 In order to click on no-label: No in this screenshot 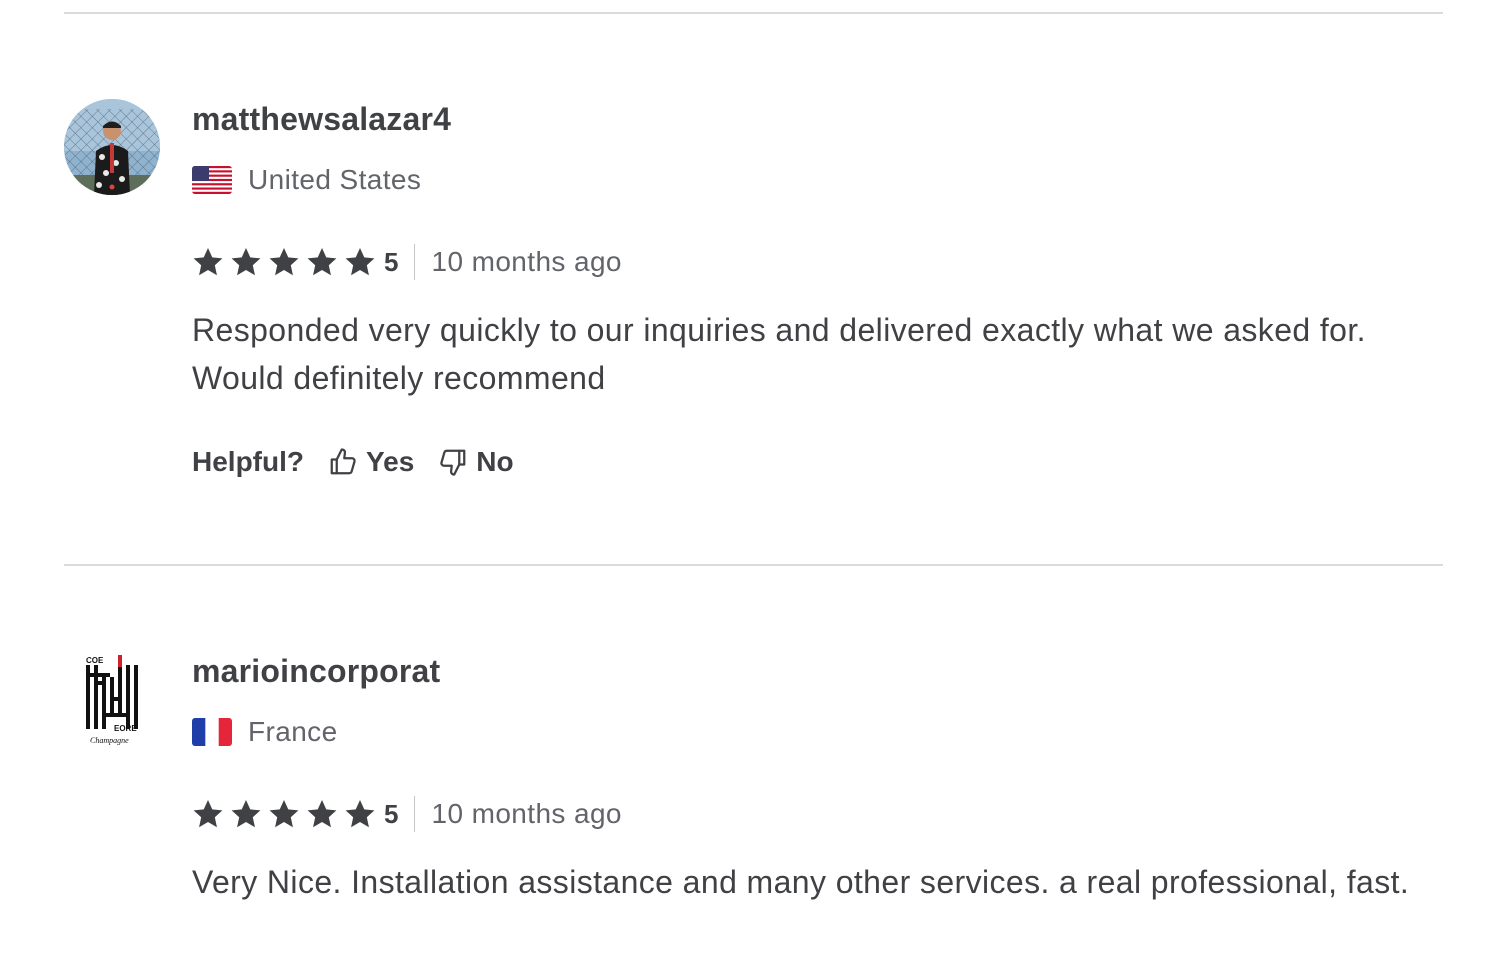, I will do `click(495, 461)`.